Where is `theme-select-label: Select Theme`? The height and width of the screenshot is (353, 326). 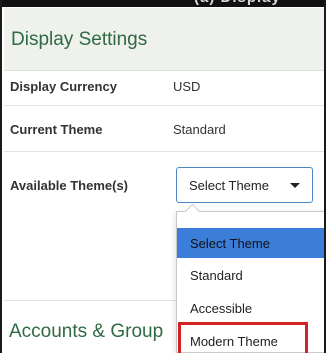 theme-select-label: Select Theme is located at coordinates (229, 185).